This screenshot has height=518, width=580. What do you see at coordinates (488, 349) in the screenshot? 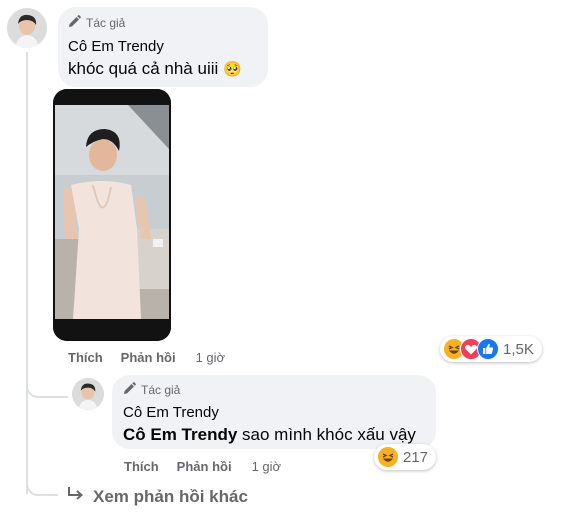
I see `like-icon` at bounding box center [488, 349].